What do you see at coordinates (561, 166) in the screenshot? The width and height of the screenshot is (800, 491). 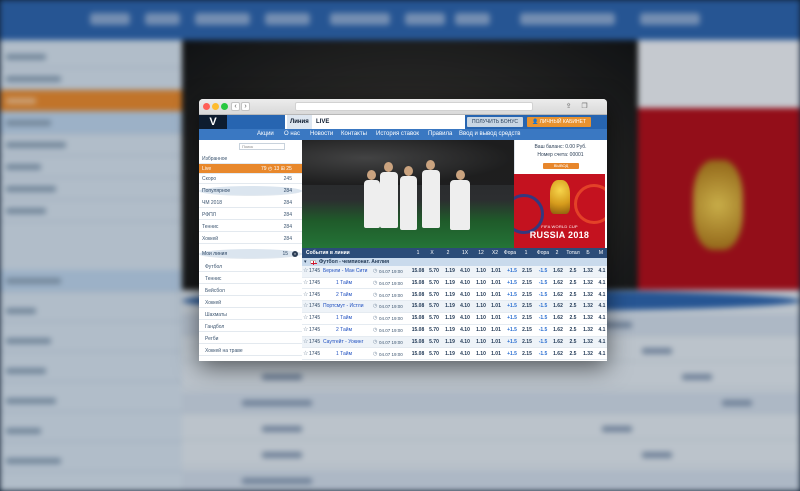 I see `withdraw-button: ВЫВОД` at bounding box center [561, 166].